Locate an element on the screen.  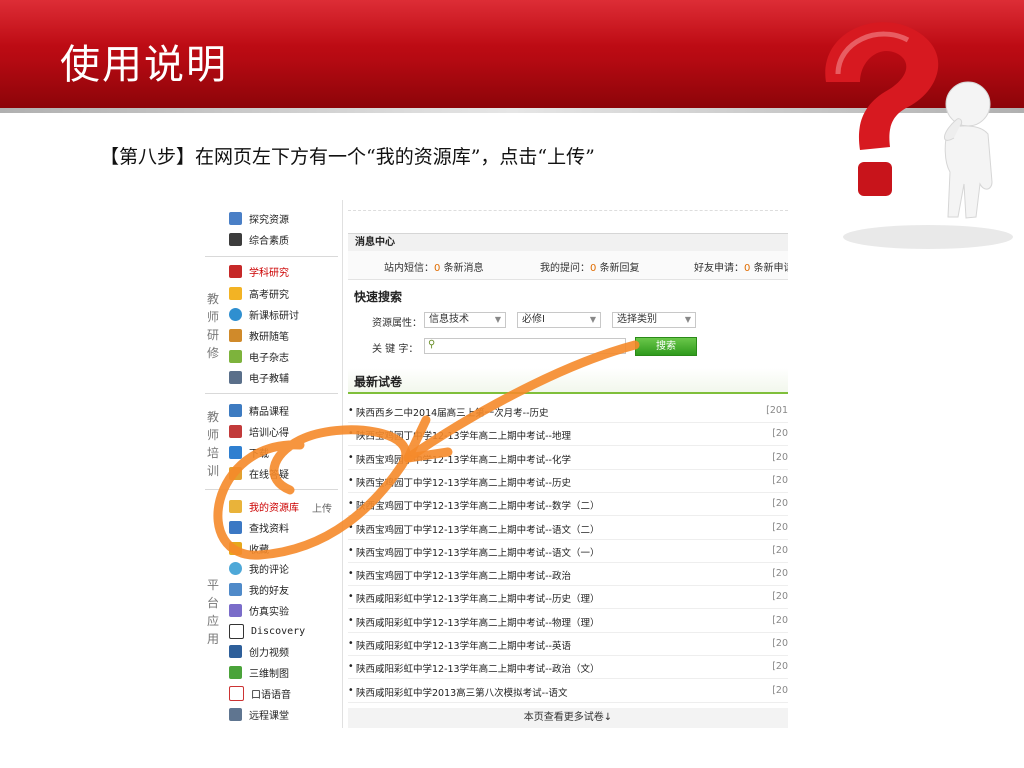
paper-row: • 陕西咸阳彩虹中学12-13学年高二上期中考试--历史（理） [20 is located at coordinates (568, 598).